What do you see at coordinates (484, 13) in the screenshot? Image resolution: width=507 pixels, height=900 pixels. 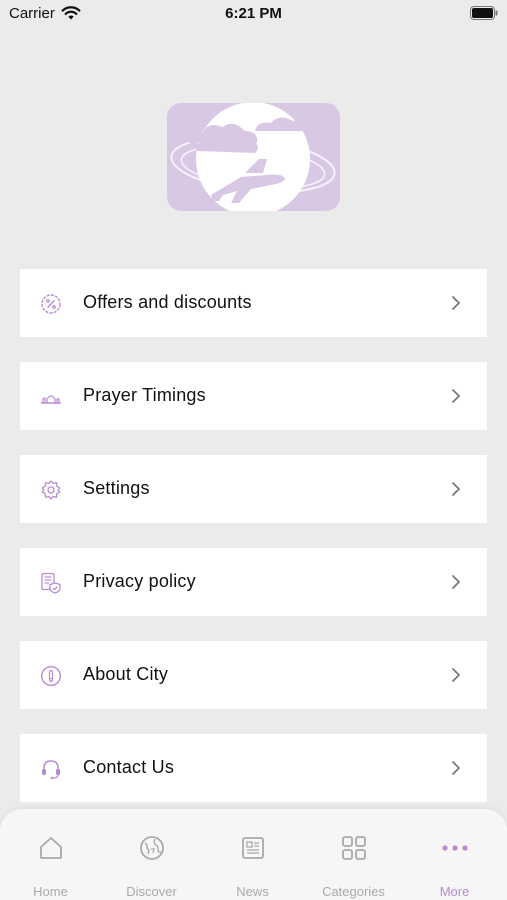 I see `battery-icon` at bounding box center [484, 13].